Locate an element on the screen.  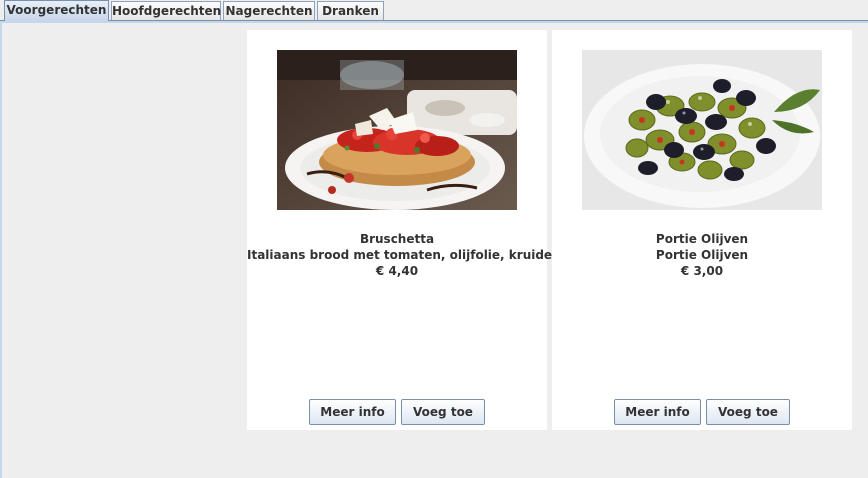
product-name: Bruschetta is located at coordinates (397, 239).